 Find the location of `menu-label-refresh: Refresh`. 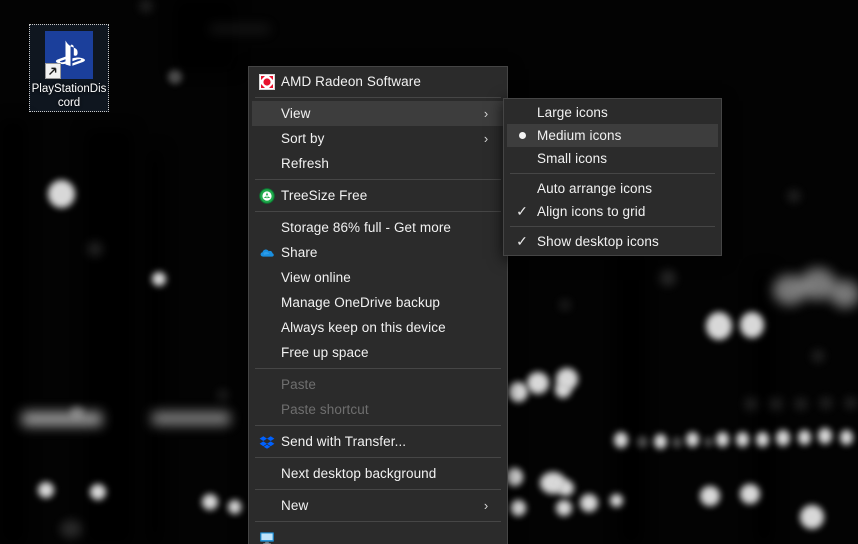

menu-label-refresh: Refresh is located at coordinates (305, 163).